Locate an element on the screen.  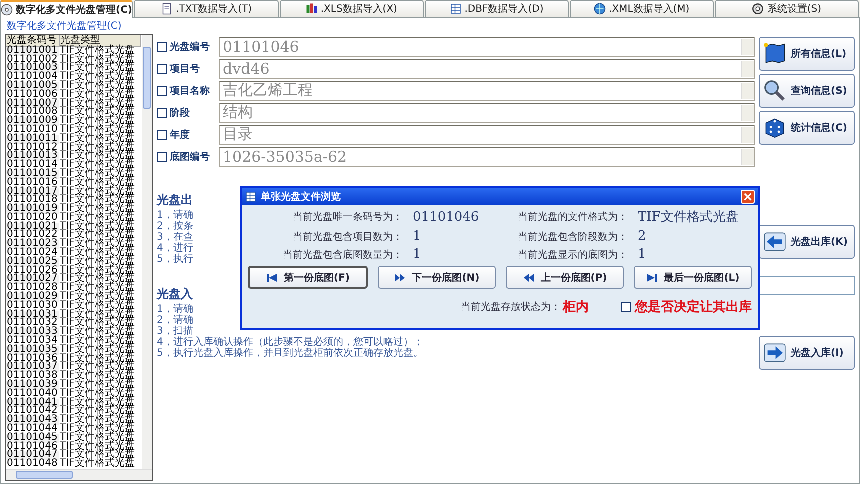
info-value: 01101046 is located at coordinates (446, 217).